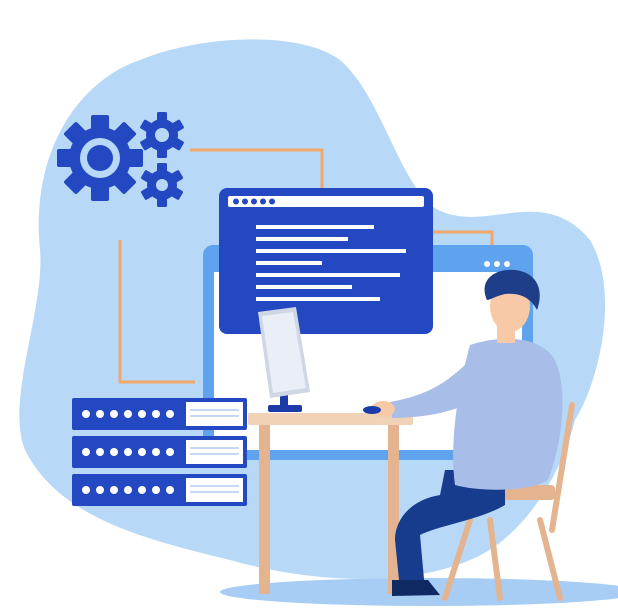 This screenshot has height=609, width=618. Describe the element at coordinates (497, 264) in the screenshot. I see `monitor-title-dots` at that location.